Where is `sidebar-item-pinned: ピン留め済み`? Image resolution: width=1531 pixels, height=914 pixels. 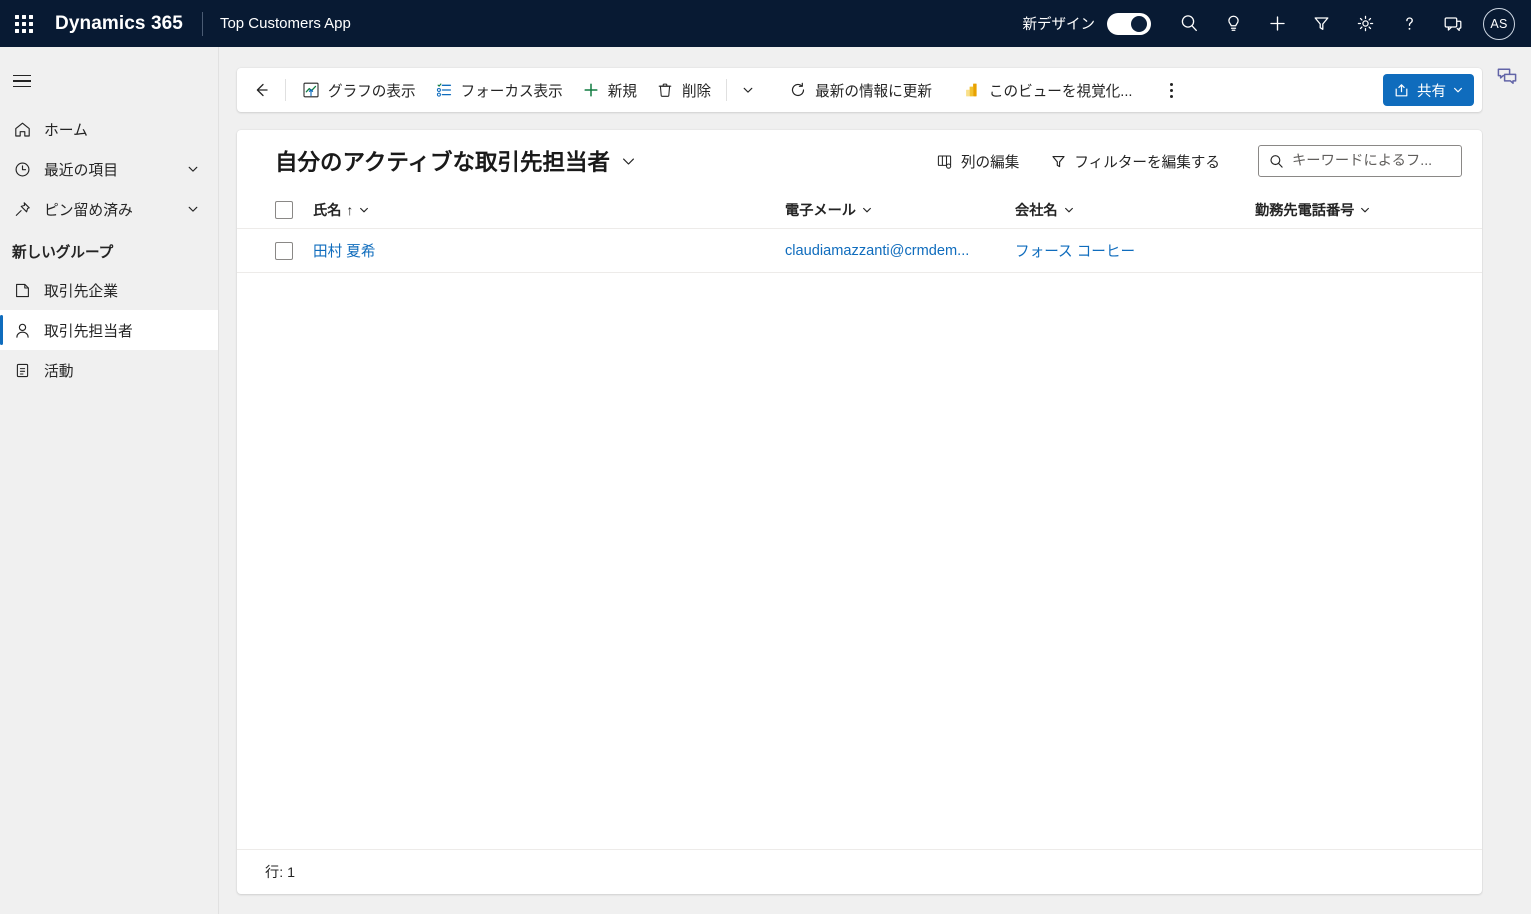
sidebar-item-pinned: ピン留め済み is located at coordinates (109, 209).